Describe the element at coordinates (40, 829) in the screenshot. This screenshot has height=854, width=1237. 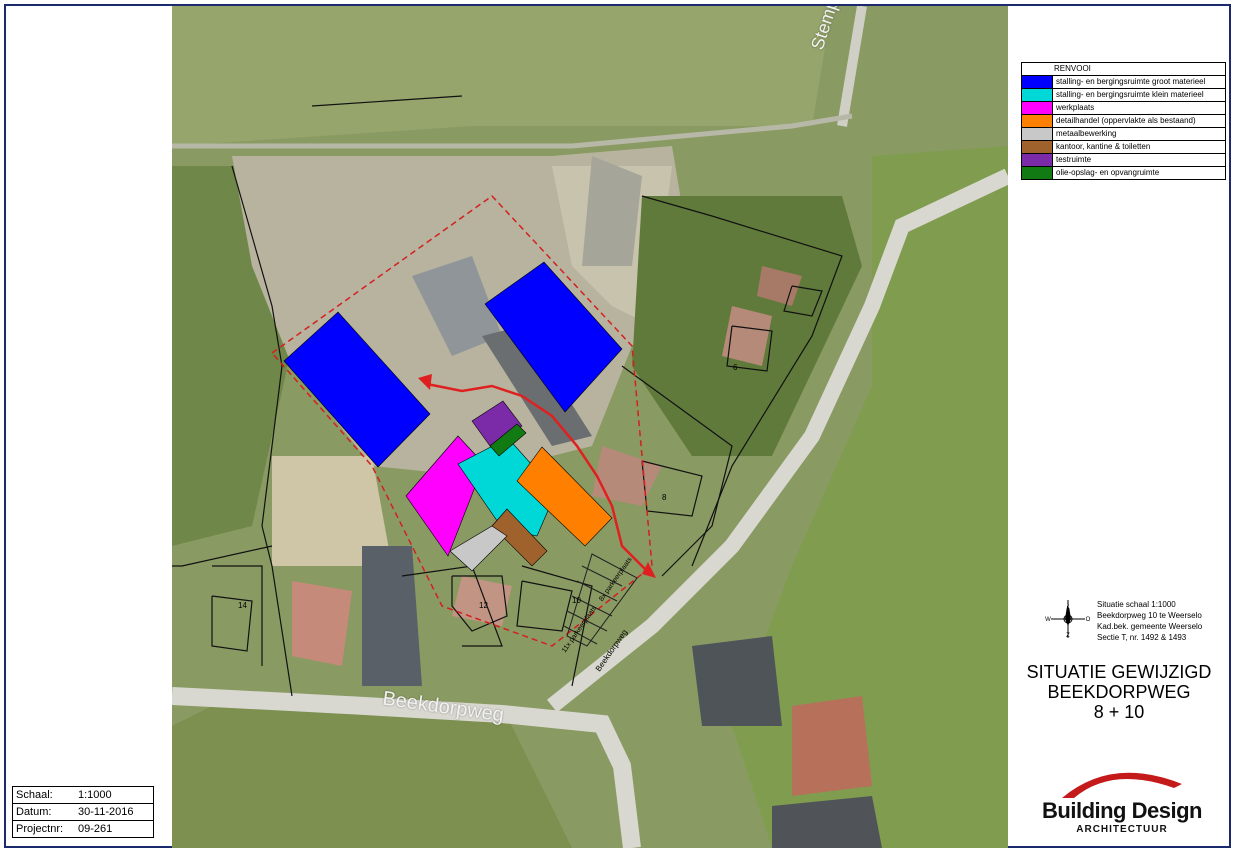
I see `title-block-key: Projectnr:` at that location.